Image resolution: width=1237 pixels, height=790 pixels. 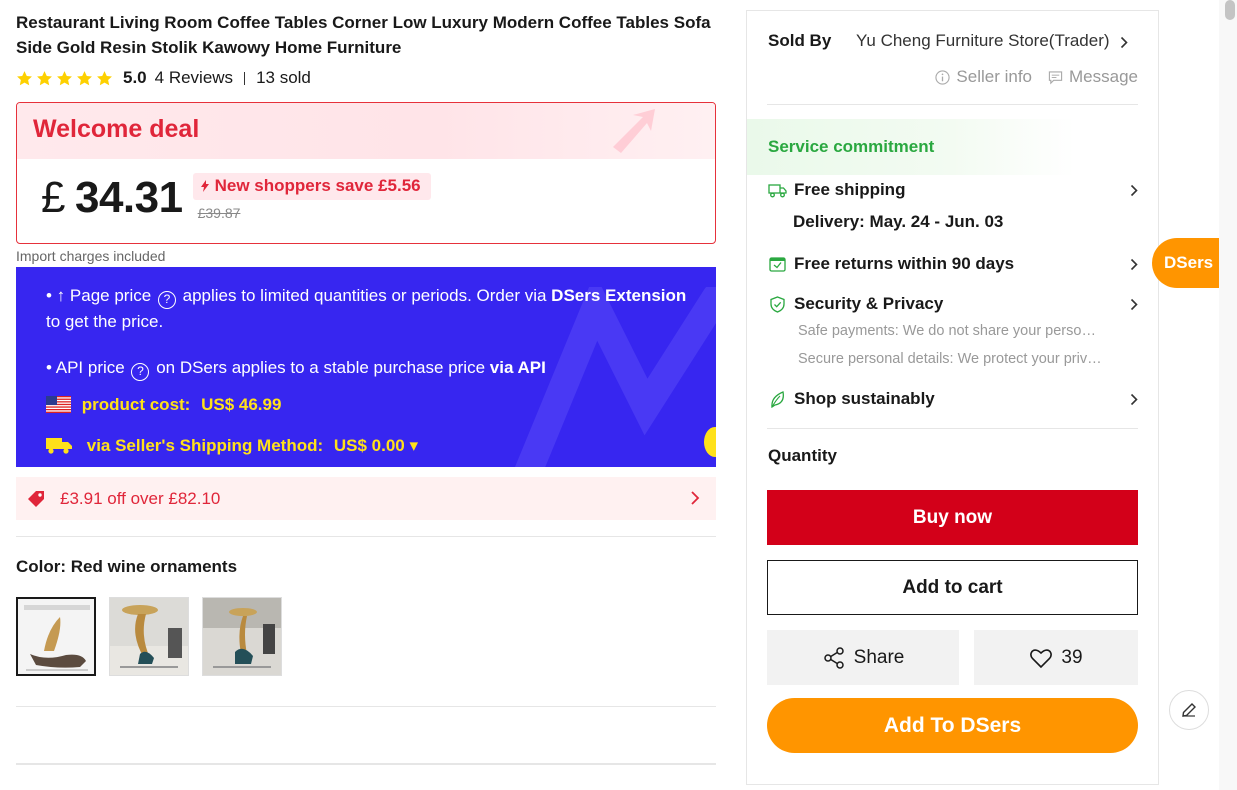 What do you see at coordinates (1185, 263) in the screenshot?
I see `dsers-side-tab: DSers` at bounding box center [1185, 263].